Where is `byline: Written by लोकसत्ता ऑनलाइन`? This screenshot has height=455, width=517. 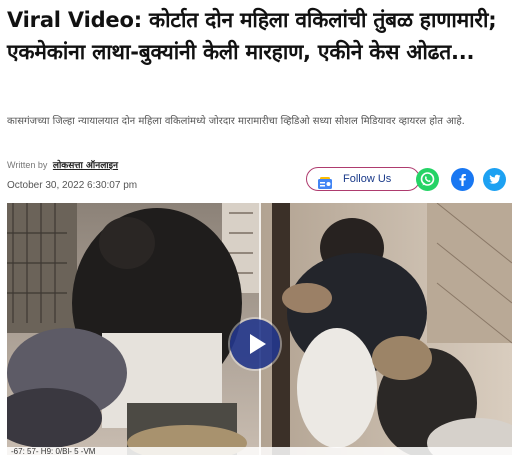
byline: Written by लोकसत्ता ऑनलाइन is located at coordinates (62, 164).